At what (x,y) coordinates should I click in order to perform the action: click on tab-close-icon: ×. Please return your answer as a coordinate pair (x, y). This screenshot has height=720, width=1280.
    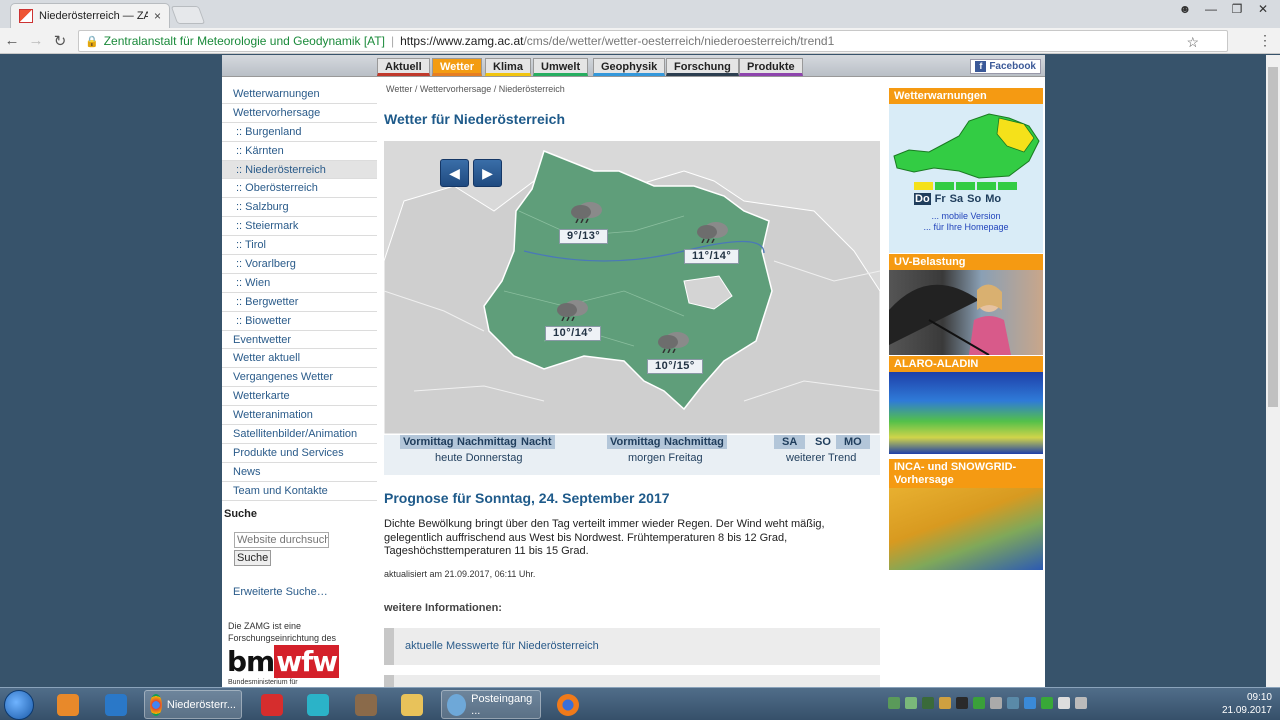
    Looking at the image, I should click on (157, 16).